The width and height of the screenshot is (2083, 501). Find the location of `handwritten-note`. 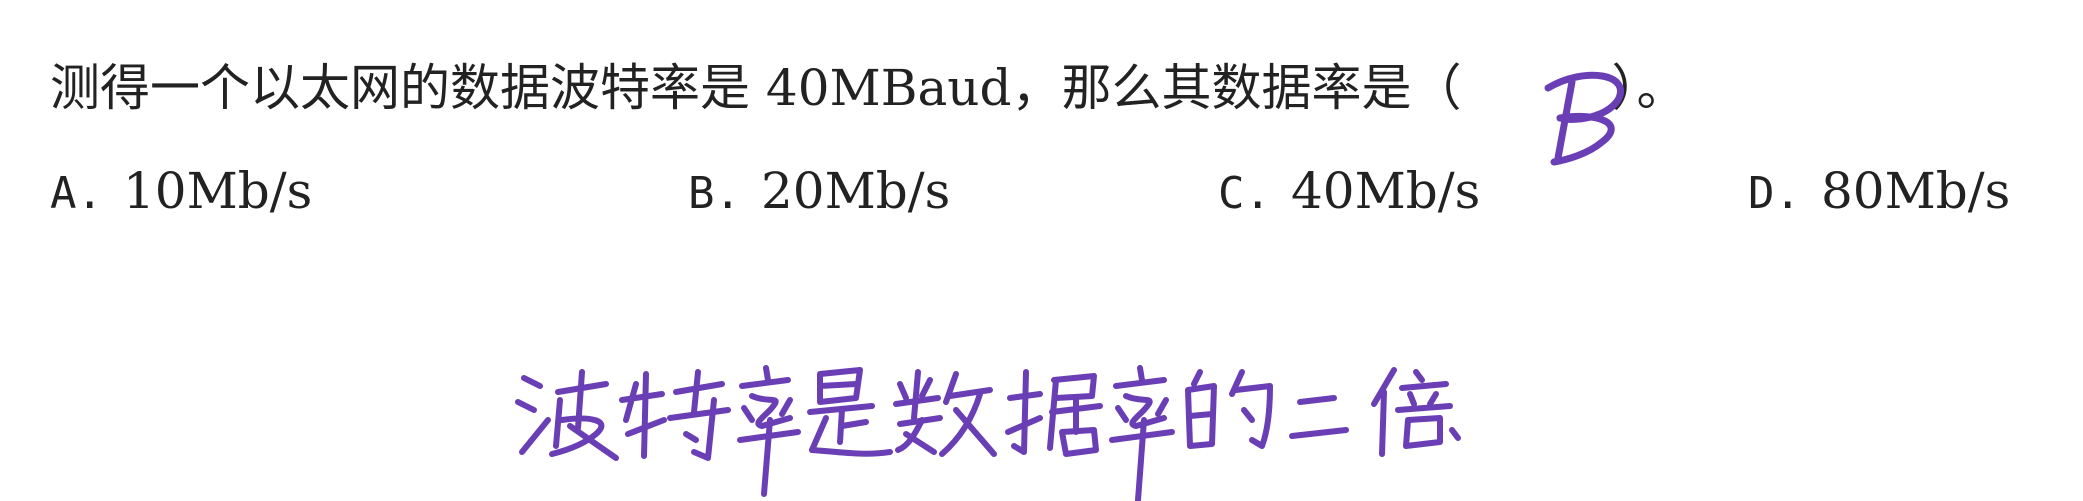

handwritten-note is located at coordinates (988, 433).